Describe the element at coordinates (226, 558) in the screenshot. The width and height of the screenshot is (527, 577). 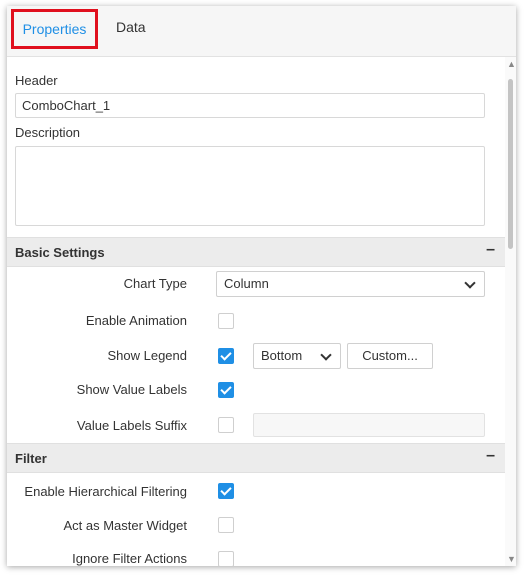
I see `ignore-filter-actions-checkbox` at that location.